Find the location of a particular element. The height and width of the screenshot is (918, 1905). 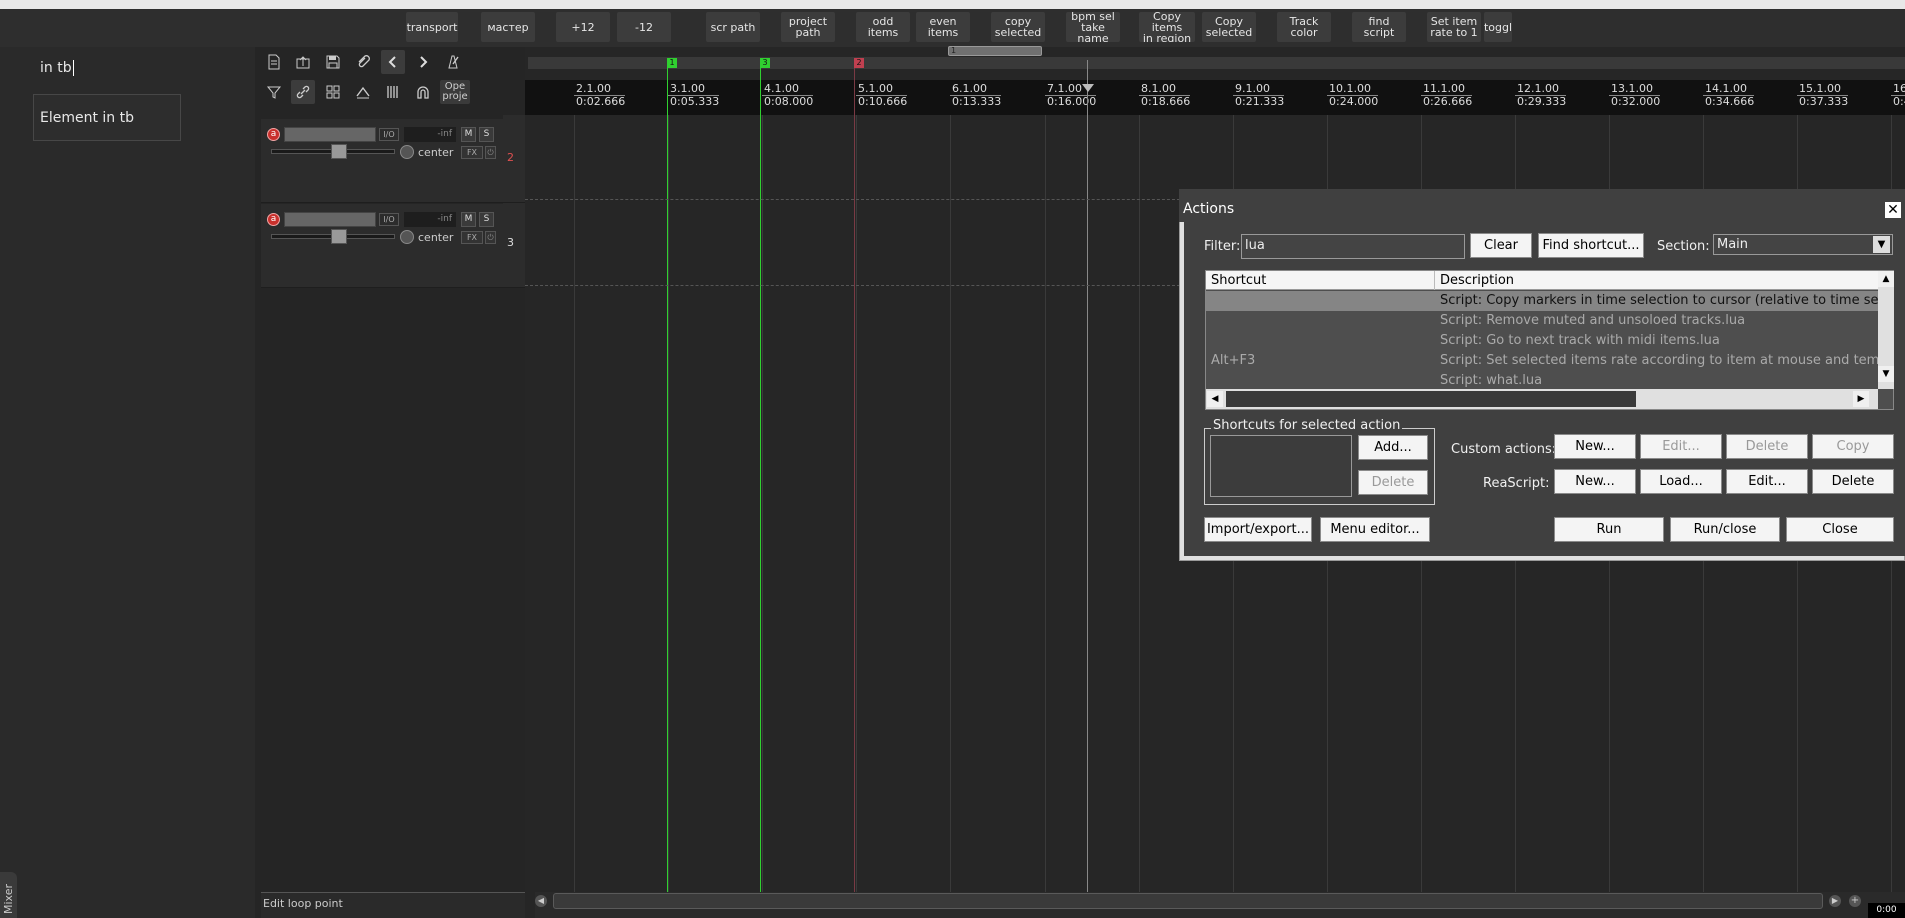

filter-icon is located at coordinates (274, 92).